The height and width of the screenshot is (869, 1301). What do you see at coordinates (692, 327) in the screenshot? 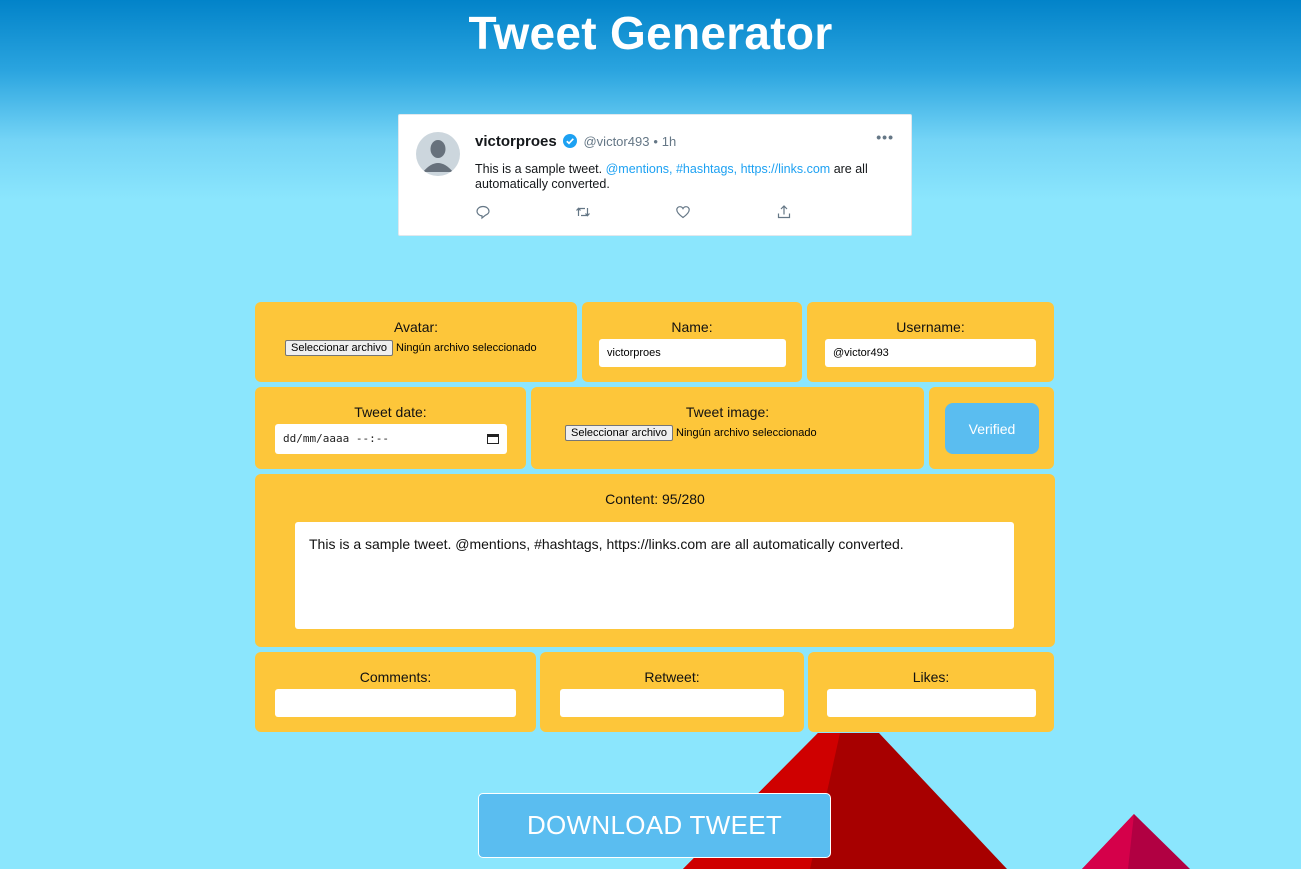
I see `name-label: Name:` at bounding box center [692, 327].